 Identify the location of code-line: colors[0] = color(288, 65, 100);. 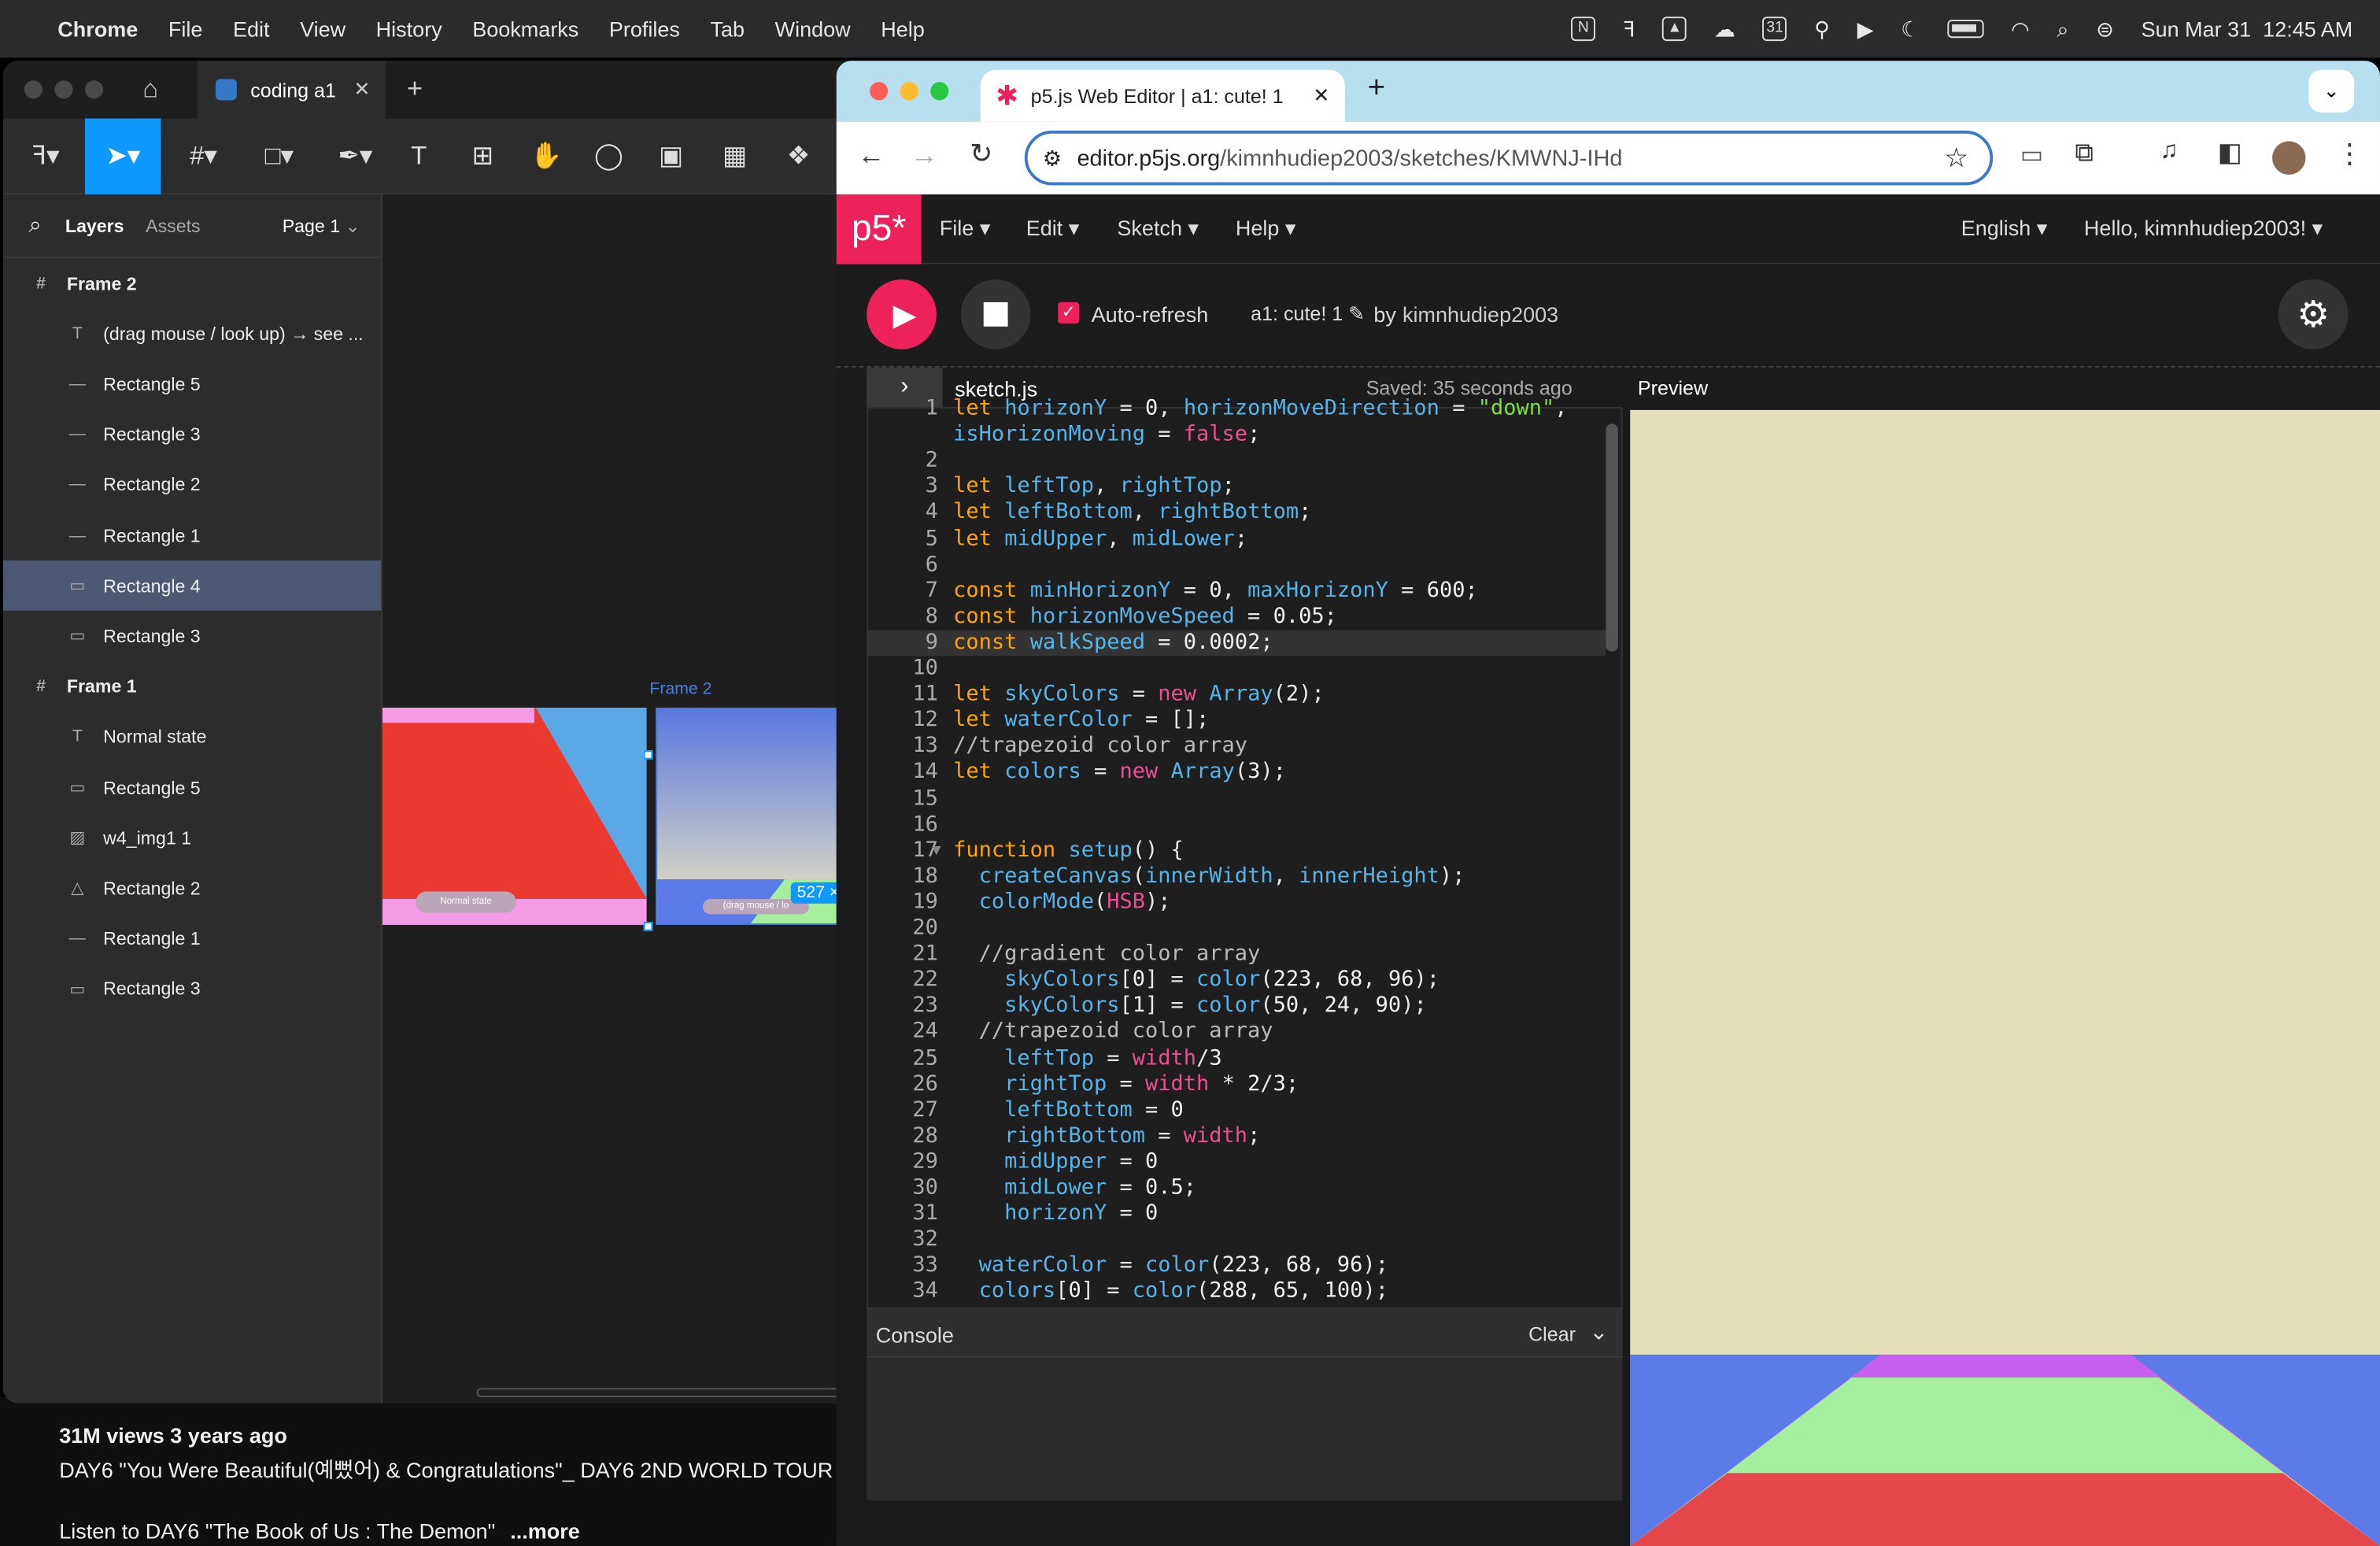
(1170, 1291).